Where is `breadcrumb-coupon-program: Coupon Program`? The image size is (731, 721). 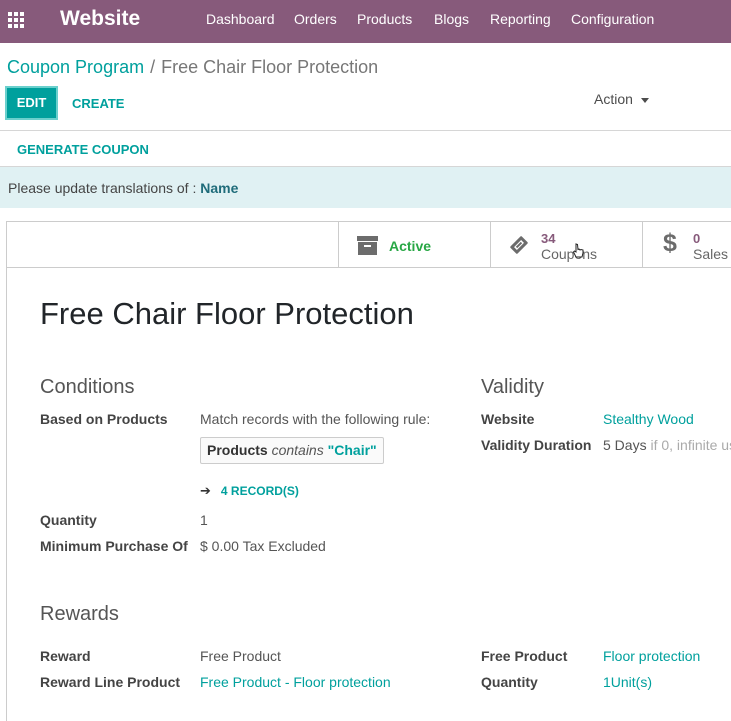
breadcrumb-coupon-program: Coupon Program is located at coordinates (75, 67).